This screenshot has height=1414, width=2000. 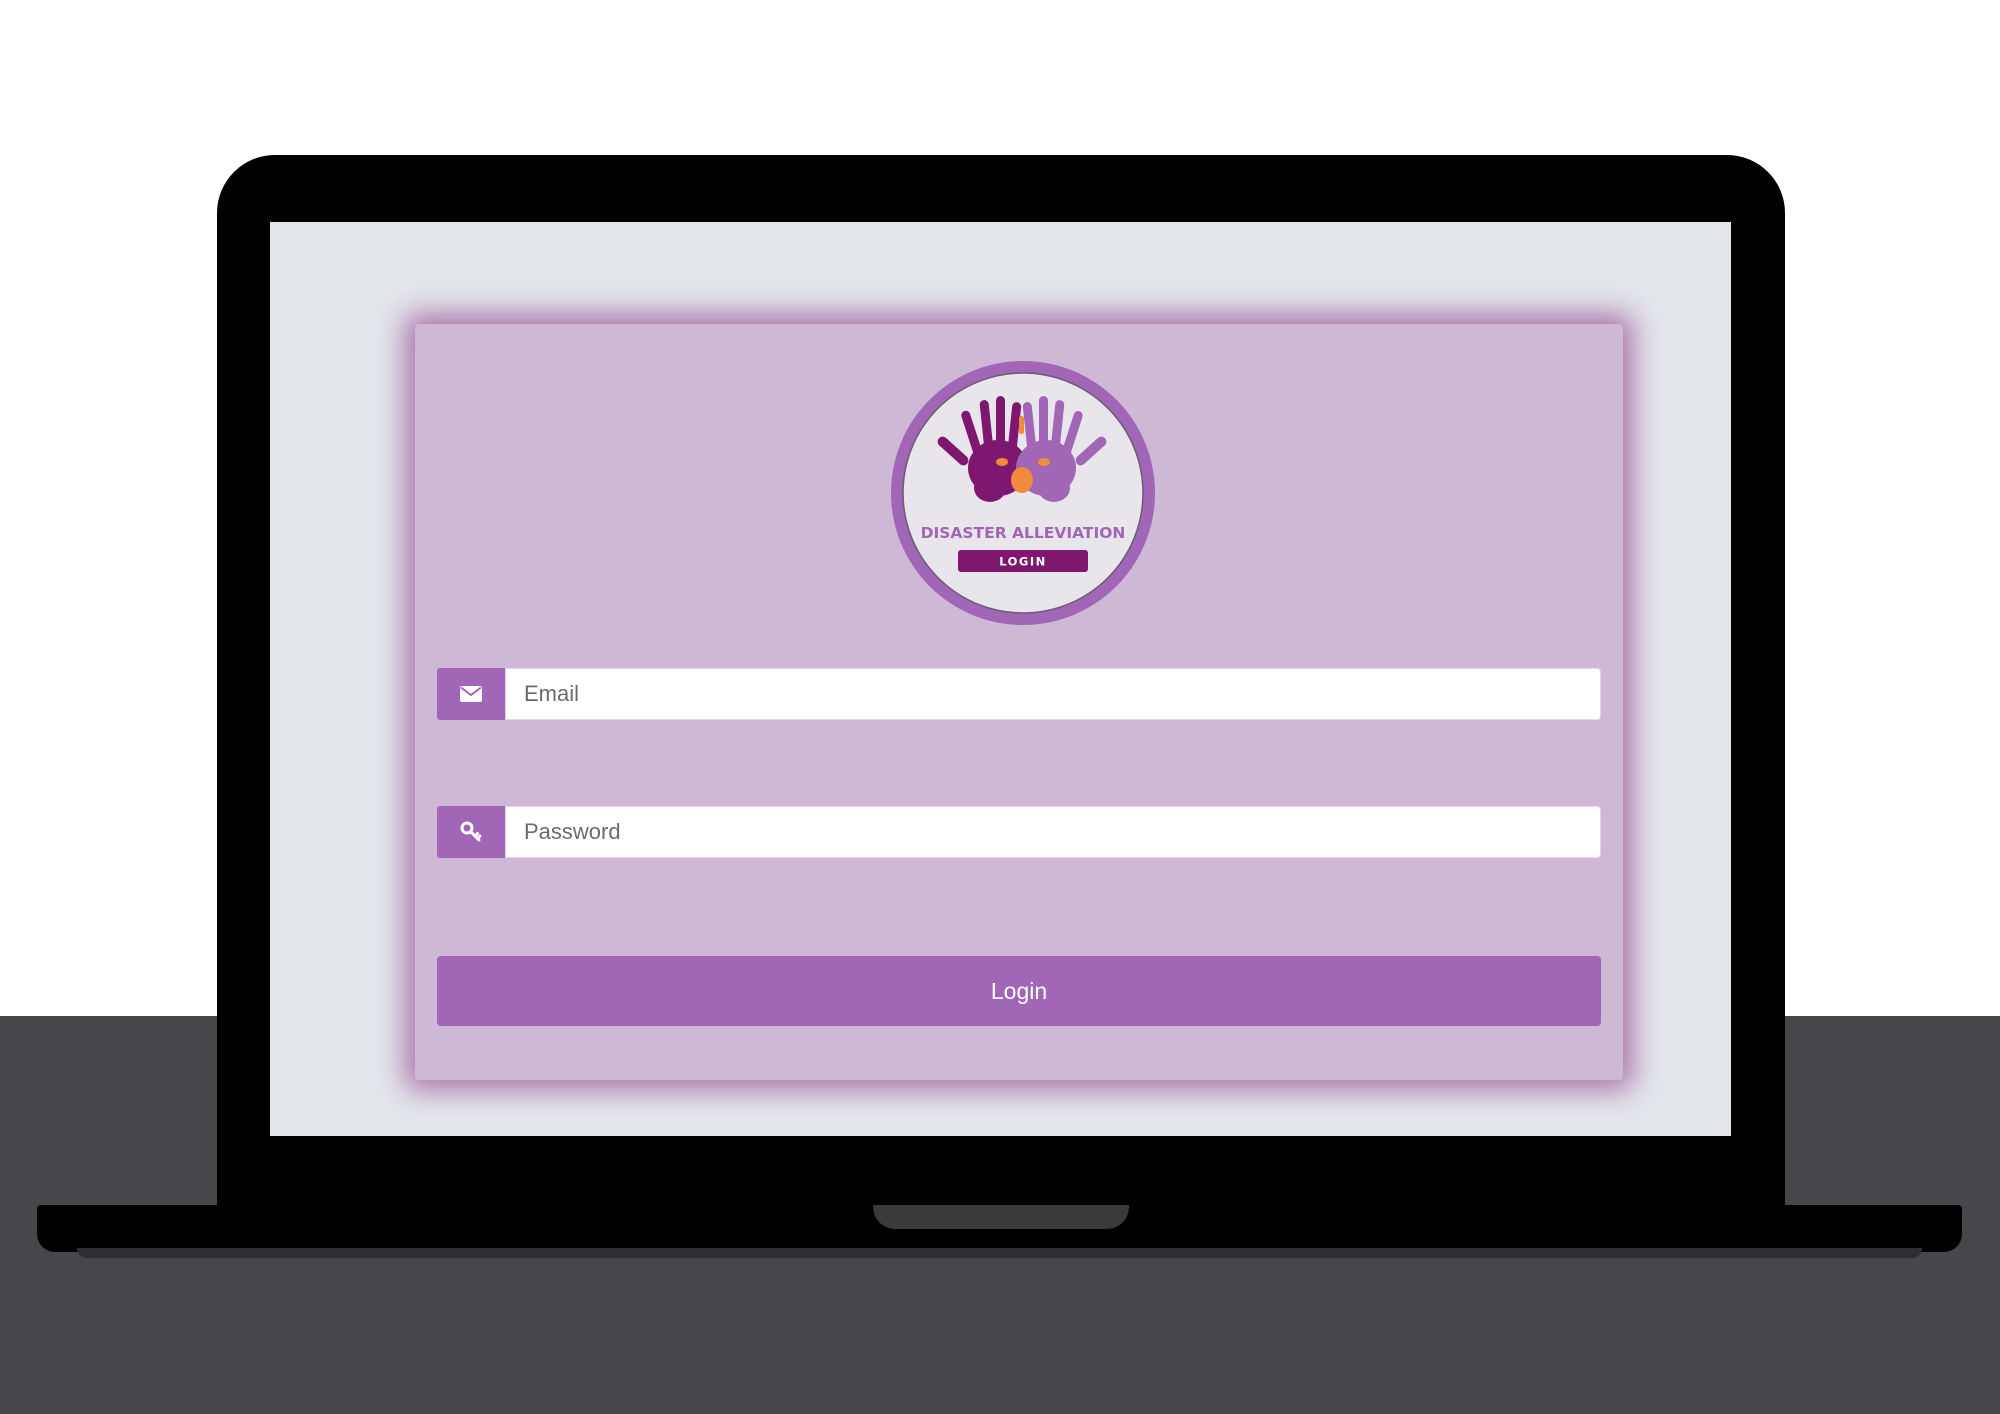 I want to click on email-input-group, so click(x=1019, y=694).